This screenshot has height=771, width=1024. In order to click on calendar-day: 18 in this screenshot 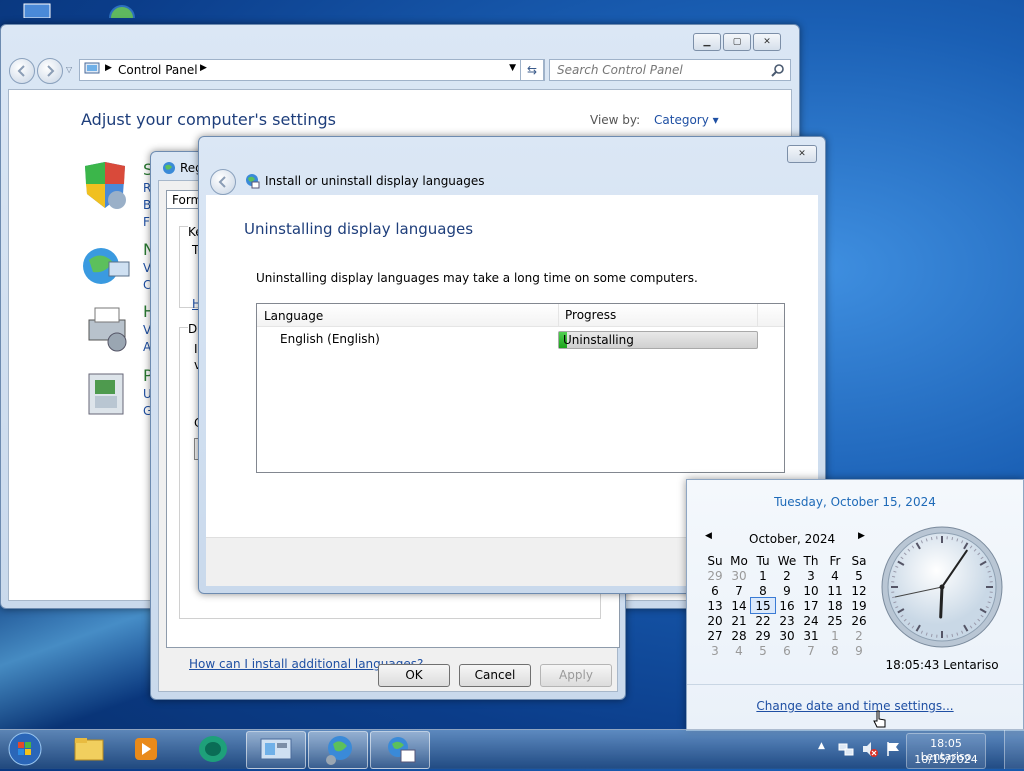, I will do `click(835, 605)`.